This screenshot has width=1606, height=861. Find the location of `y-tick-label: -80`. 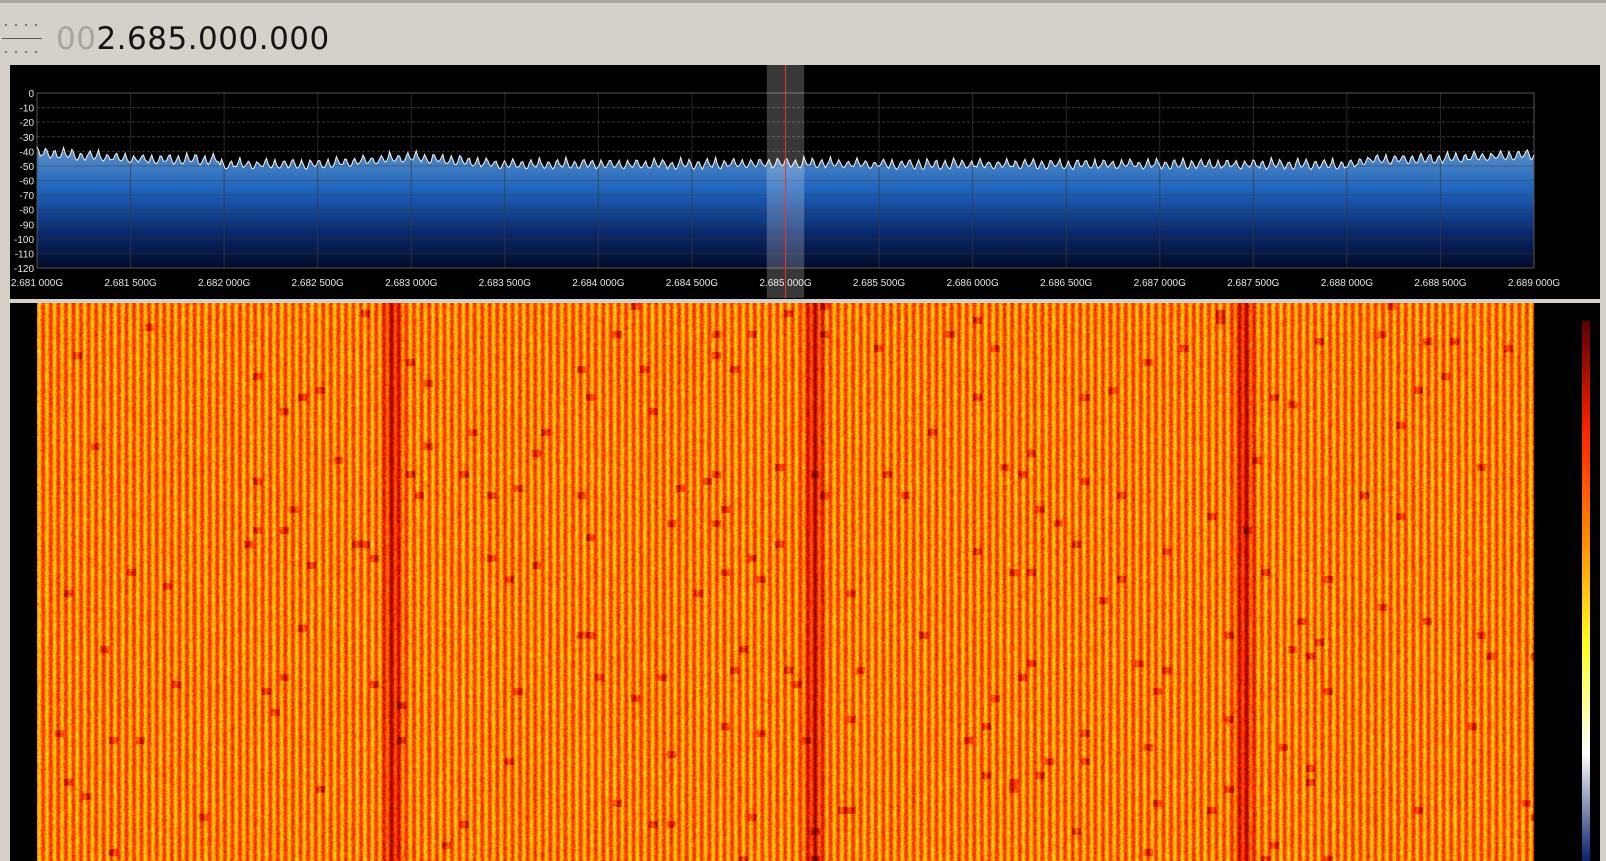

y-tick-label: -80 is located at coordinates (27, 211).